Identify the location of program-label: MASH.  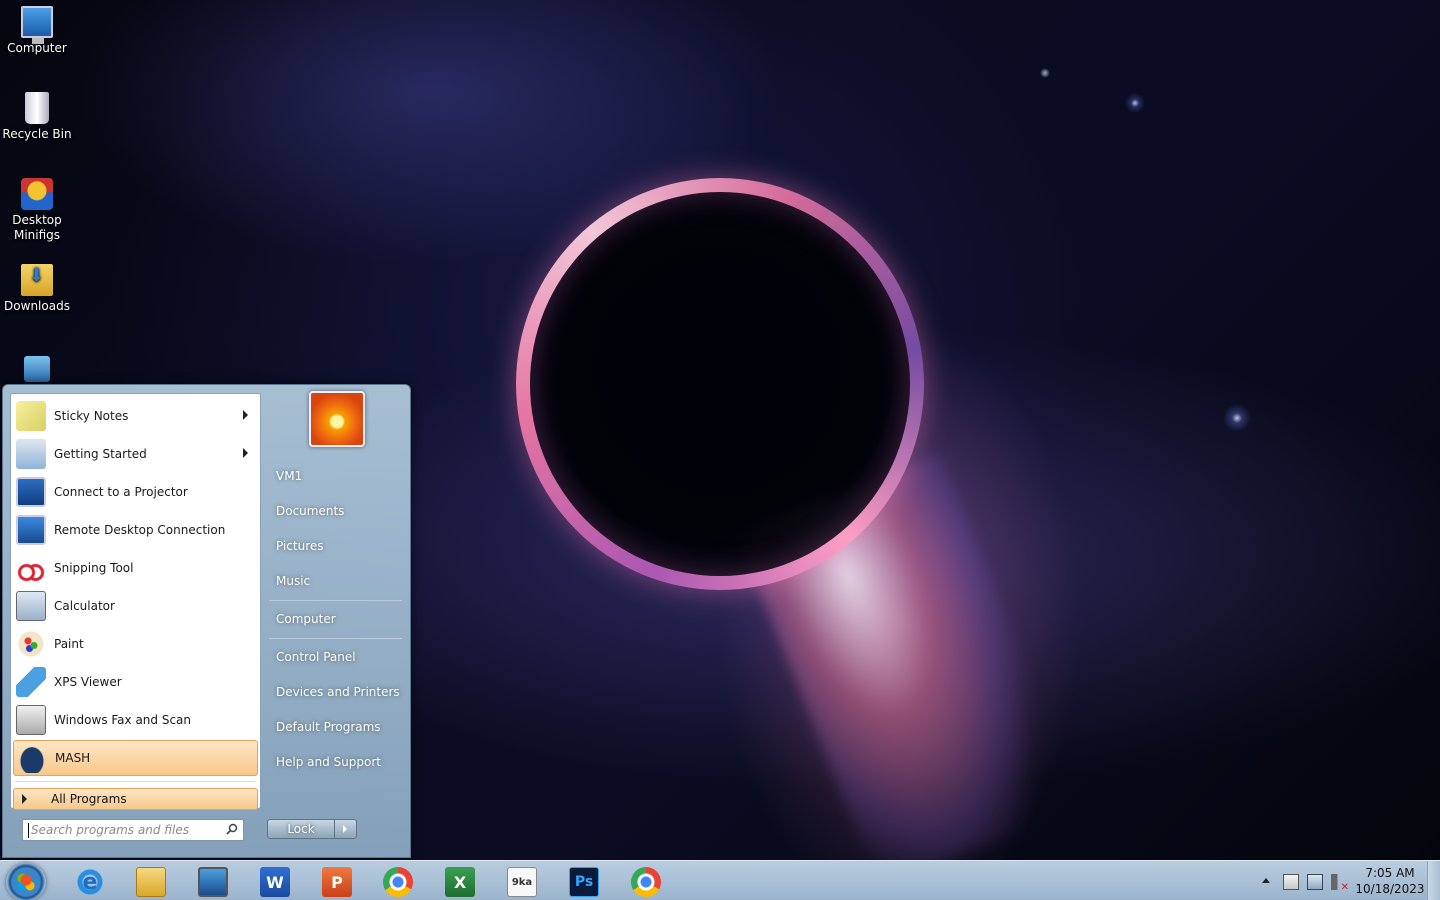
(73, 758).